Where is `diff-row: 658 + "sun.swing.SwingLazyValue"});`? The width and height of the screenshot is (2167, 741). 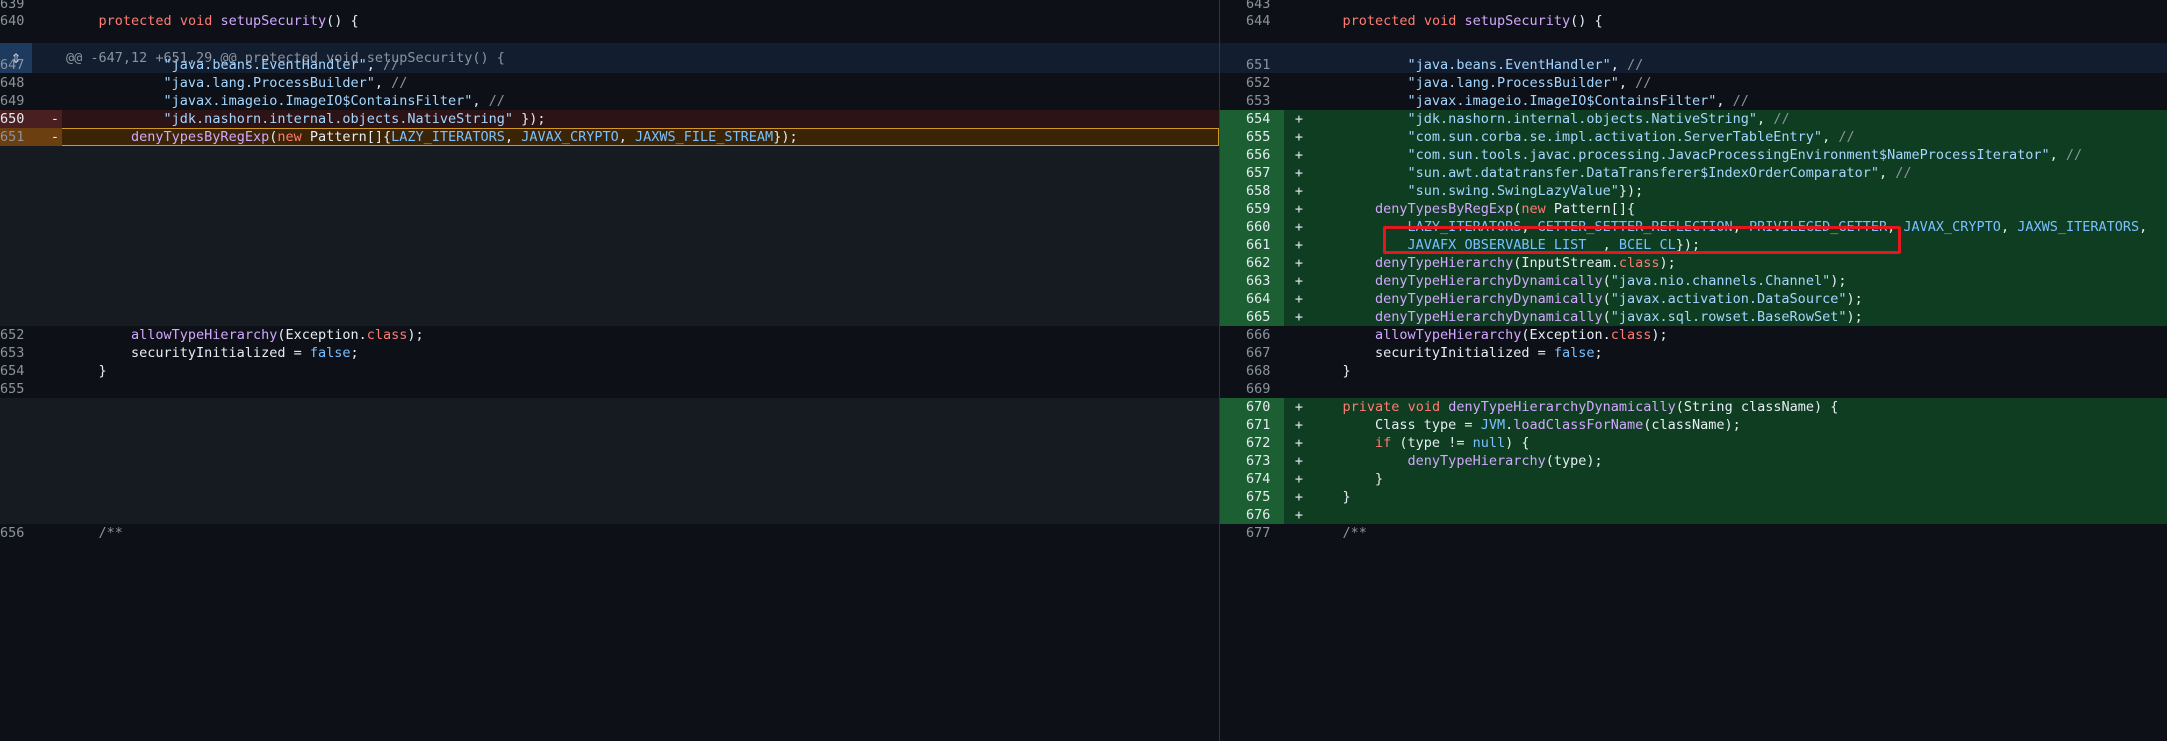 diff-row: 658 + "sun.swing.SwingLazyValue"}); is located at coordinates (1083, 191).